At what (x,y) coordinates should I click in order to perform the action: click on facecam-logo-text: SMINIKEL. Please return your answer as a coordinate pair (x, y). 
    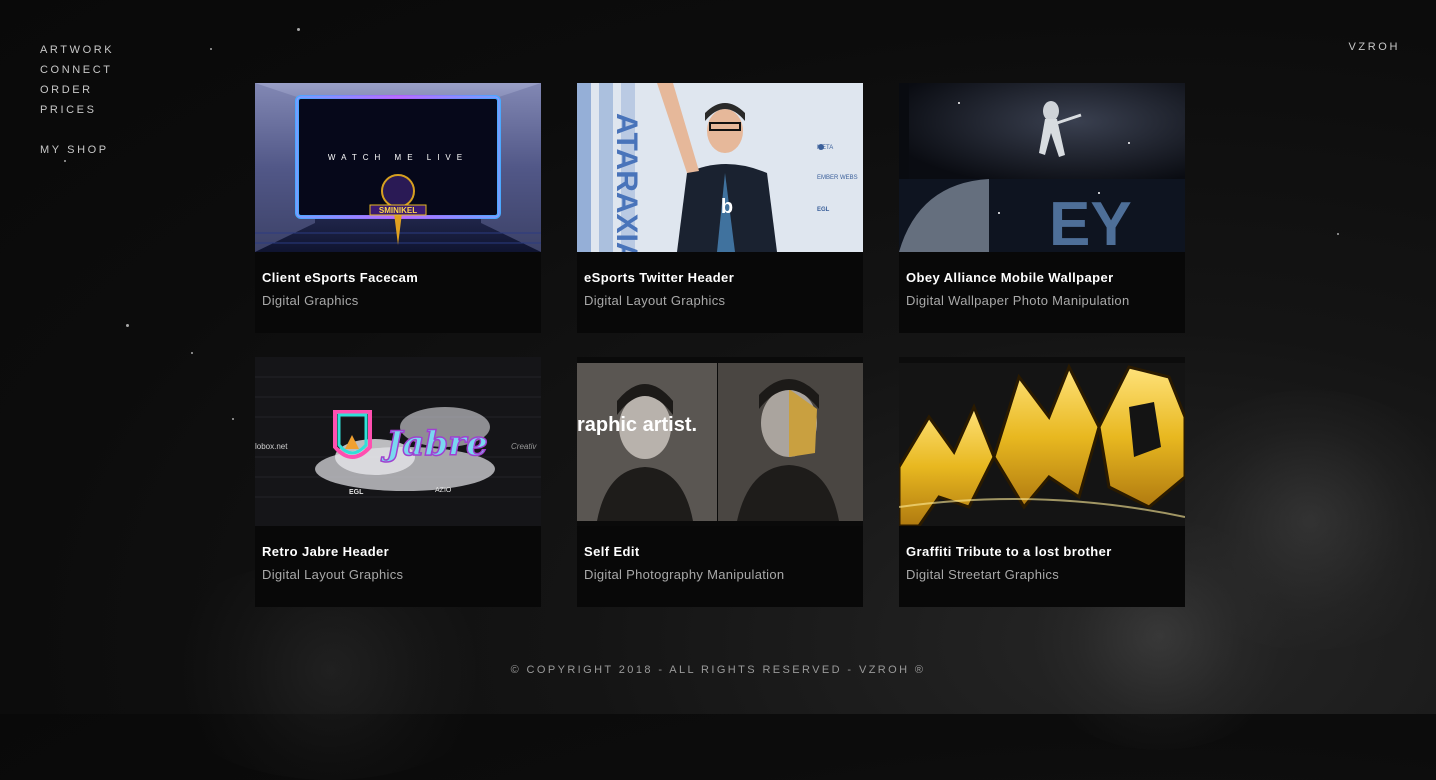
    Looking at the image, I should click on (398, 210).